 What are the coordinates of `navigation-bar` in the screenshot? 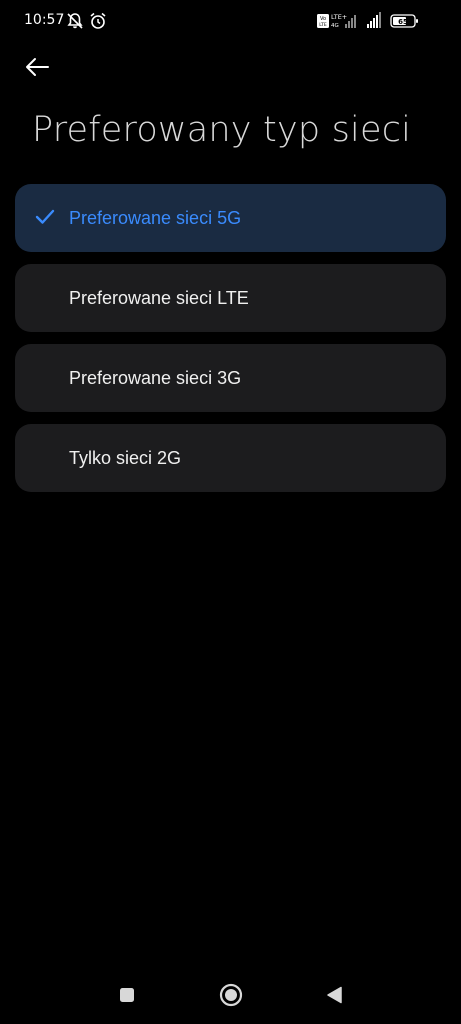 It's located at (230, 997).